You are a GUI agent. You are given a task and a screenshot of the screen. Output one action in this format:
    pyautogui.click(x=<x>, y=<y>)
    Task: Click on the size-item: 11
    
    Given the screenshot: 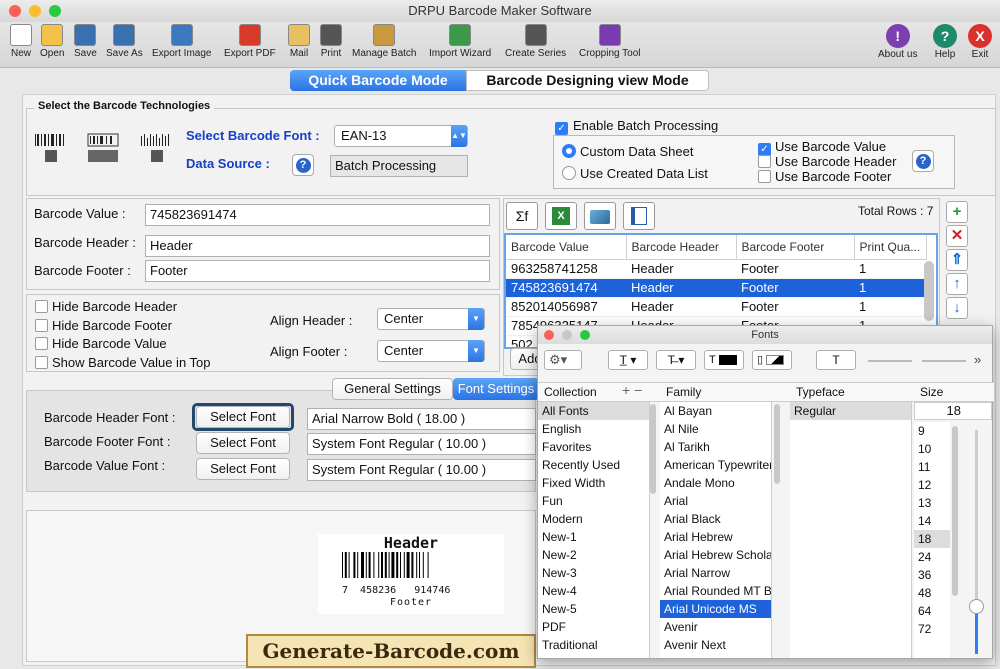 What is the action you would take?
    pyautogui.click(x=932, y=467)
    